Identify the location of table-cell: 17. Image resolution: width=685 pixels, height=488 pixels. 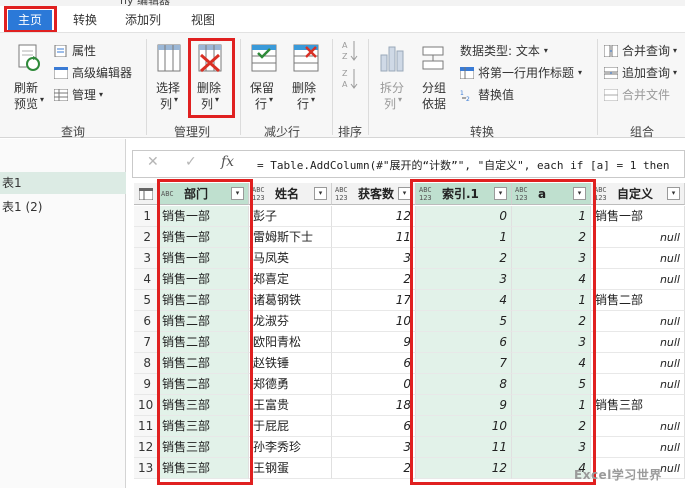
(374, 300).